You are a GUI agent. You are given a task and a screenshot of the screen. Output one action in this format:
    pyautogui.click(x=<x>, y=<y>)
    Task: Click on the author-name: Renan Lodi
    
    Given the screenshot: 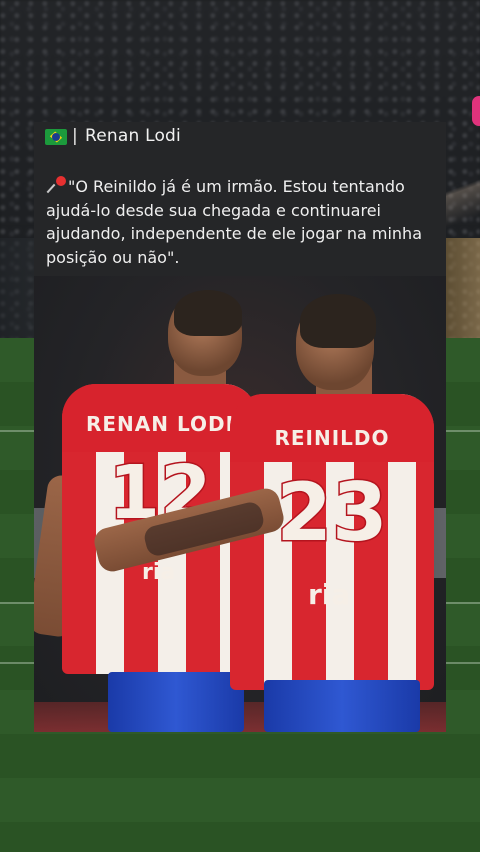 What is the action you would take?
    pyautogui.click(x=133, y=136)
    